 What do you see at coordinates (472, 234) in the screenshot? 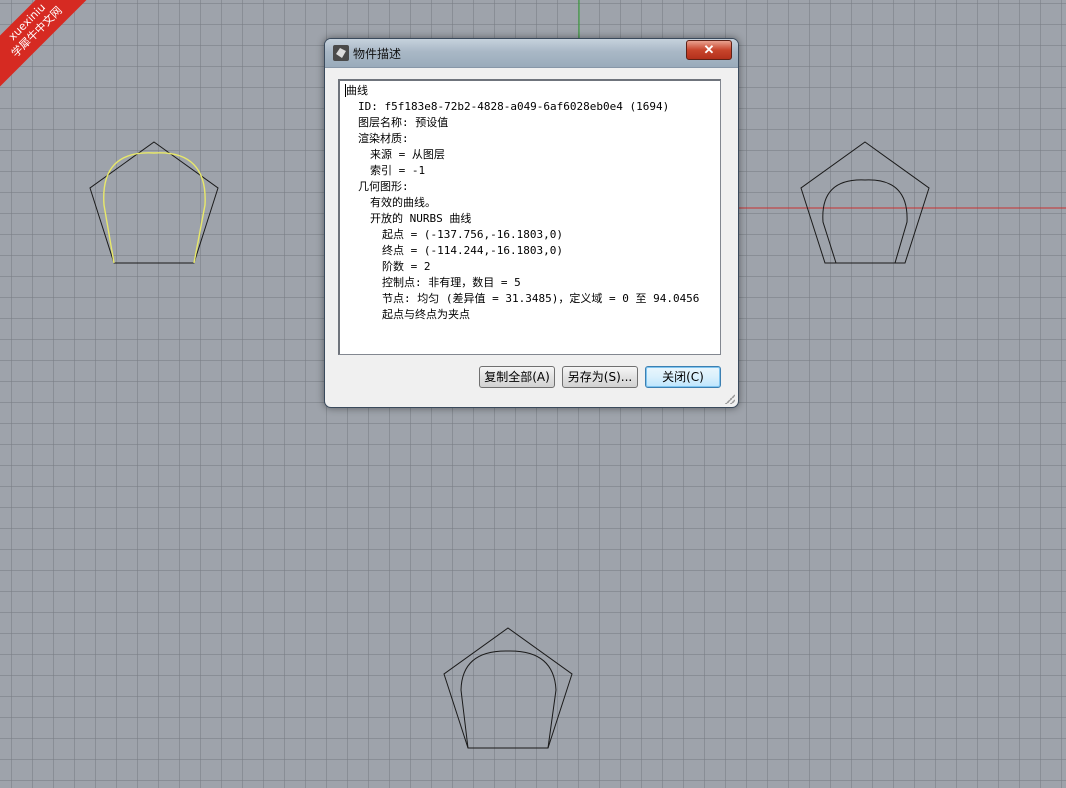
I see `desc-line: 起点 = (-137.756,-16.1803,0)` at bounding box center [472, 234].